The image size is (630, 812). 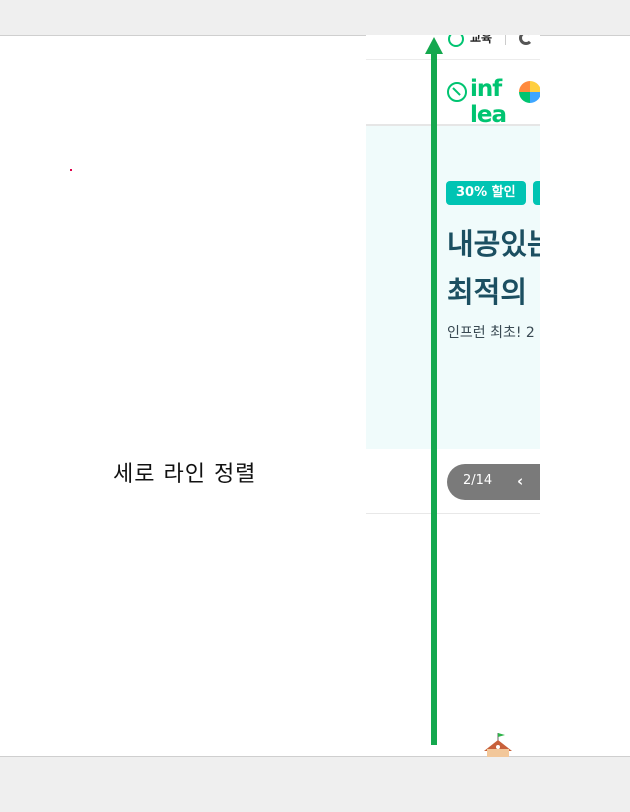 What do you see at coordinates (434, 45) in the screenshot?
I see `arrow-head` at bounding box center [434, 45].